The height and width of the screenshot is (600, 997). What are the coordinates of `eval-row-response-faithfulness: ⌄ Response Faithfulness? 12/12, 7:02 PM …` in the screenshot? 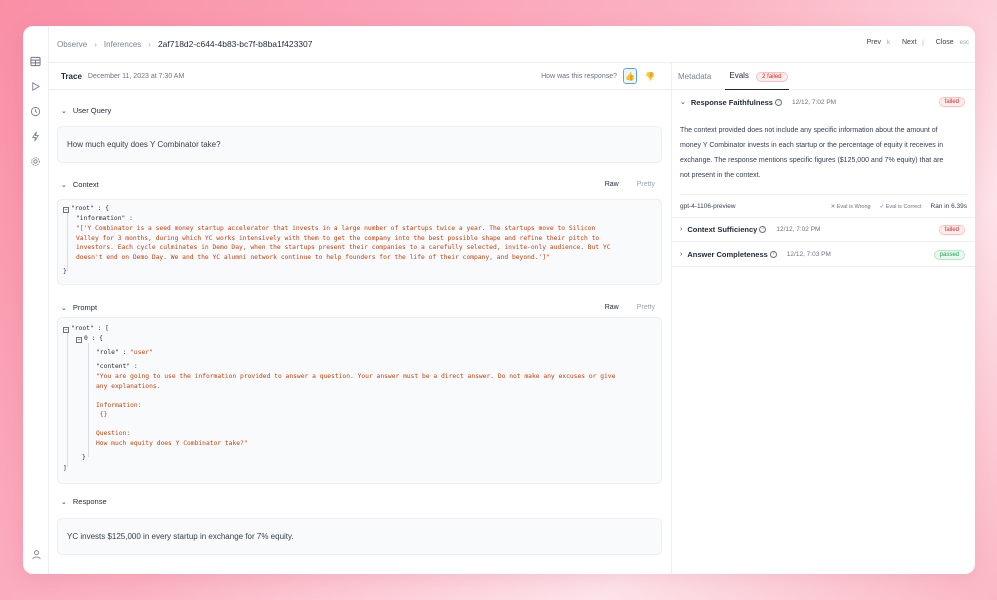 It's located at (823, 102).